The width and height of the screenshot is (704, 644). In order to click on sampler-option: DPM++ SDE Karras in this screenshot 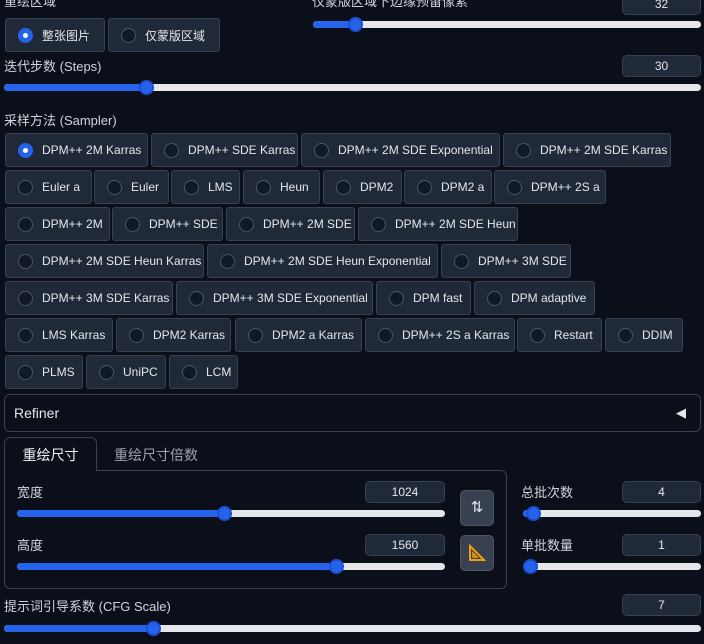, I will do `click(224, 150)`.